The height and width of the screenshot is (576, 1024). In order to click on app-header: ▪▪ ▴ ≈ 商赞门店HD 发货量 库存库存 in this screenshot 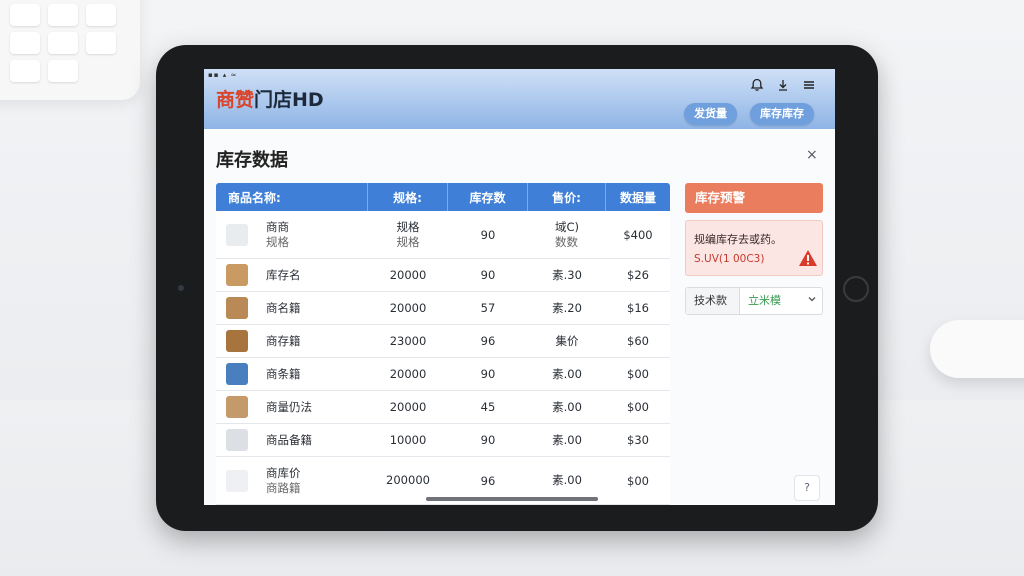, I will do `click(519, 99)`.